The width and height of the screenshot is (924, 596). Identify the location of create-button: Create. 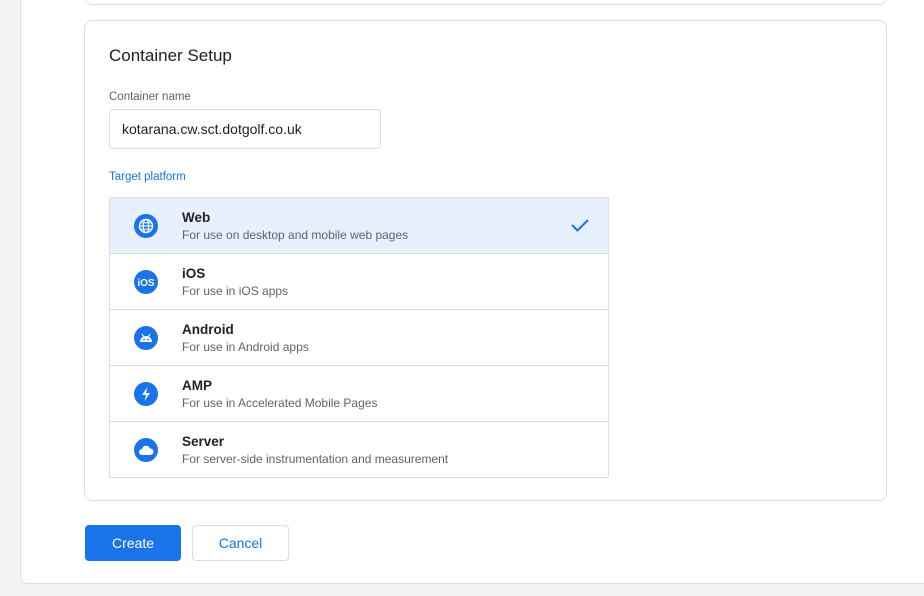
(133, 543).